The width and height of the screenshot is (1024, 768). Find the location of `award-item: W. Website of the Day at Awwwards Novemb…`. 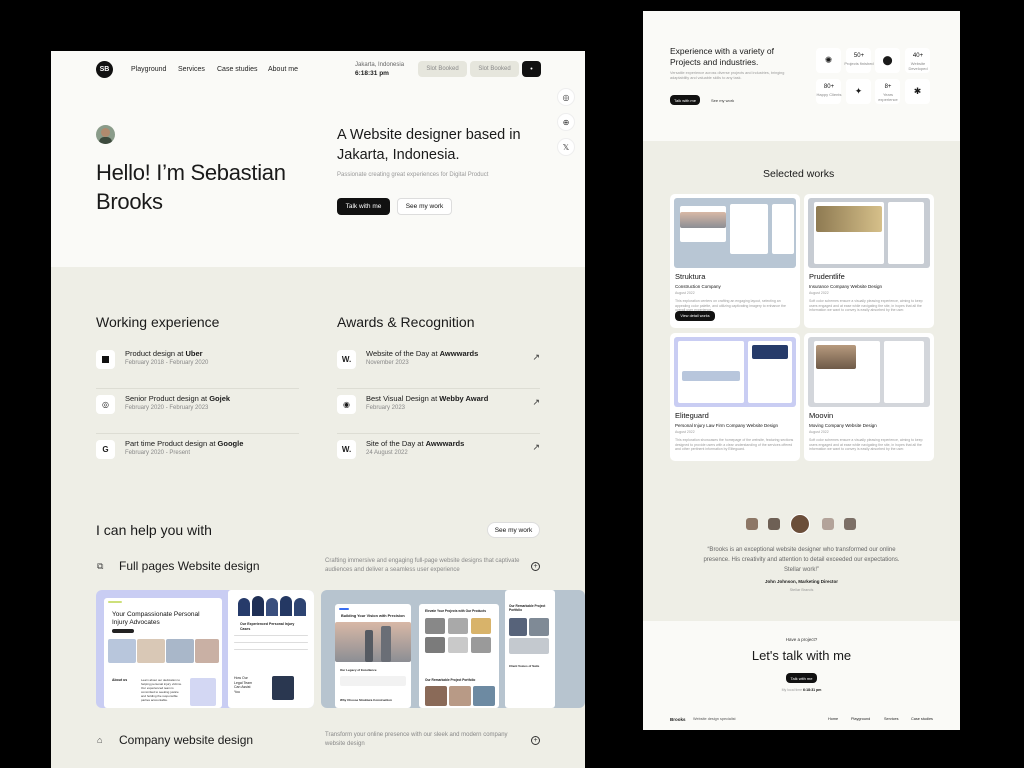

award-item: W. Website of the Day at Awwwards Novemb… is located at coordinates (438, 366).